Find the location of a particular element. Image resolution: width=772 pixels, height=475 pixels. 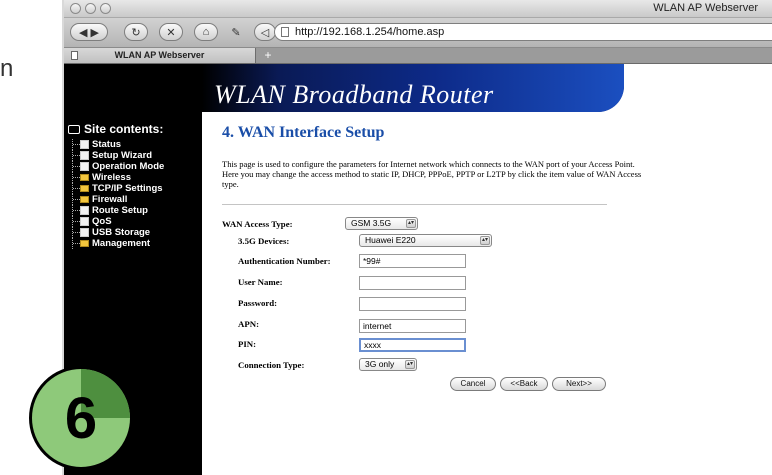

next-button: Next>> is located at coordinates (579, 384).